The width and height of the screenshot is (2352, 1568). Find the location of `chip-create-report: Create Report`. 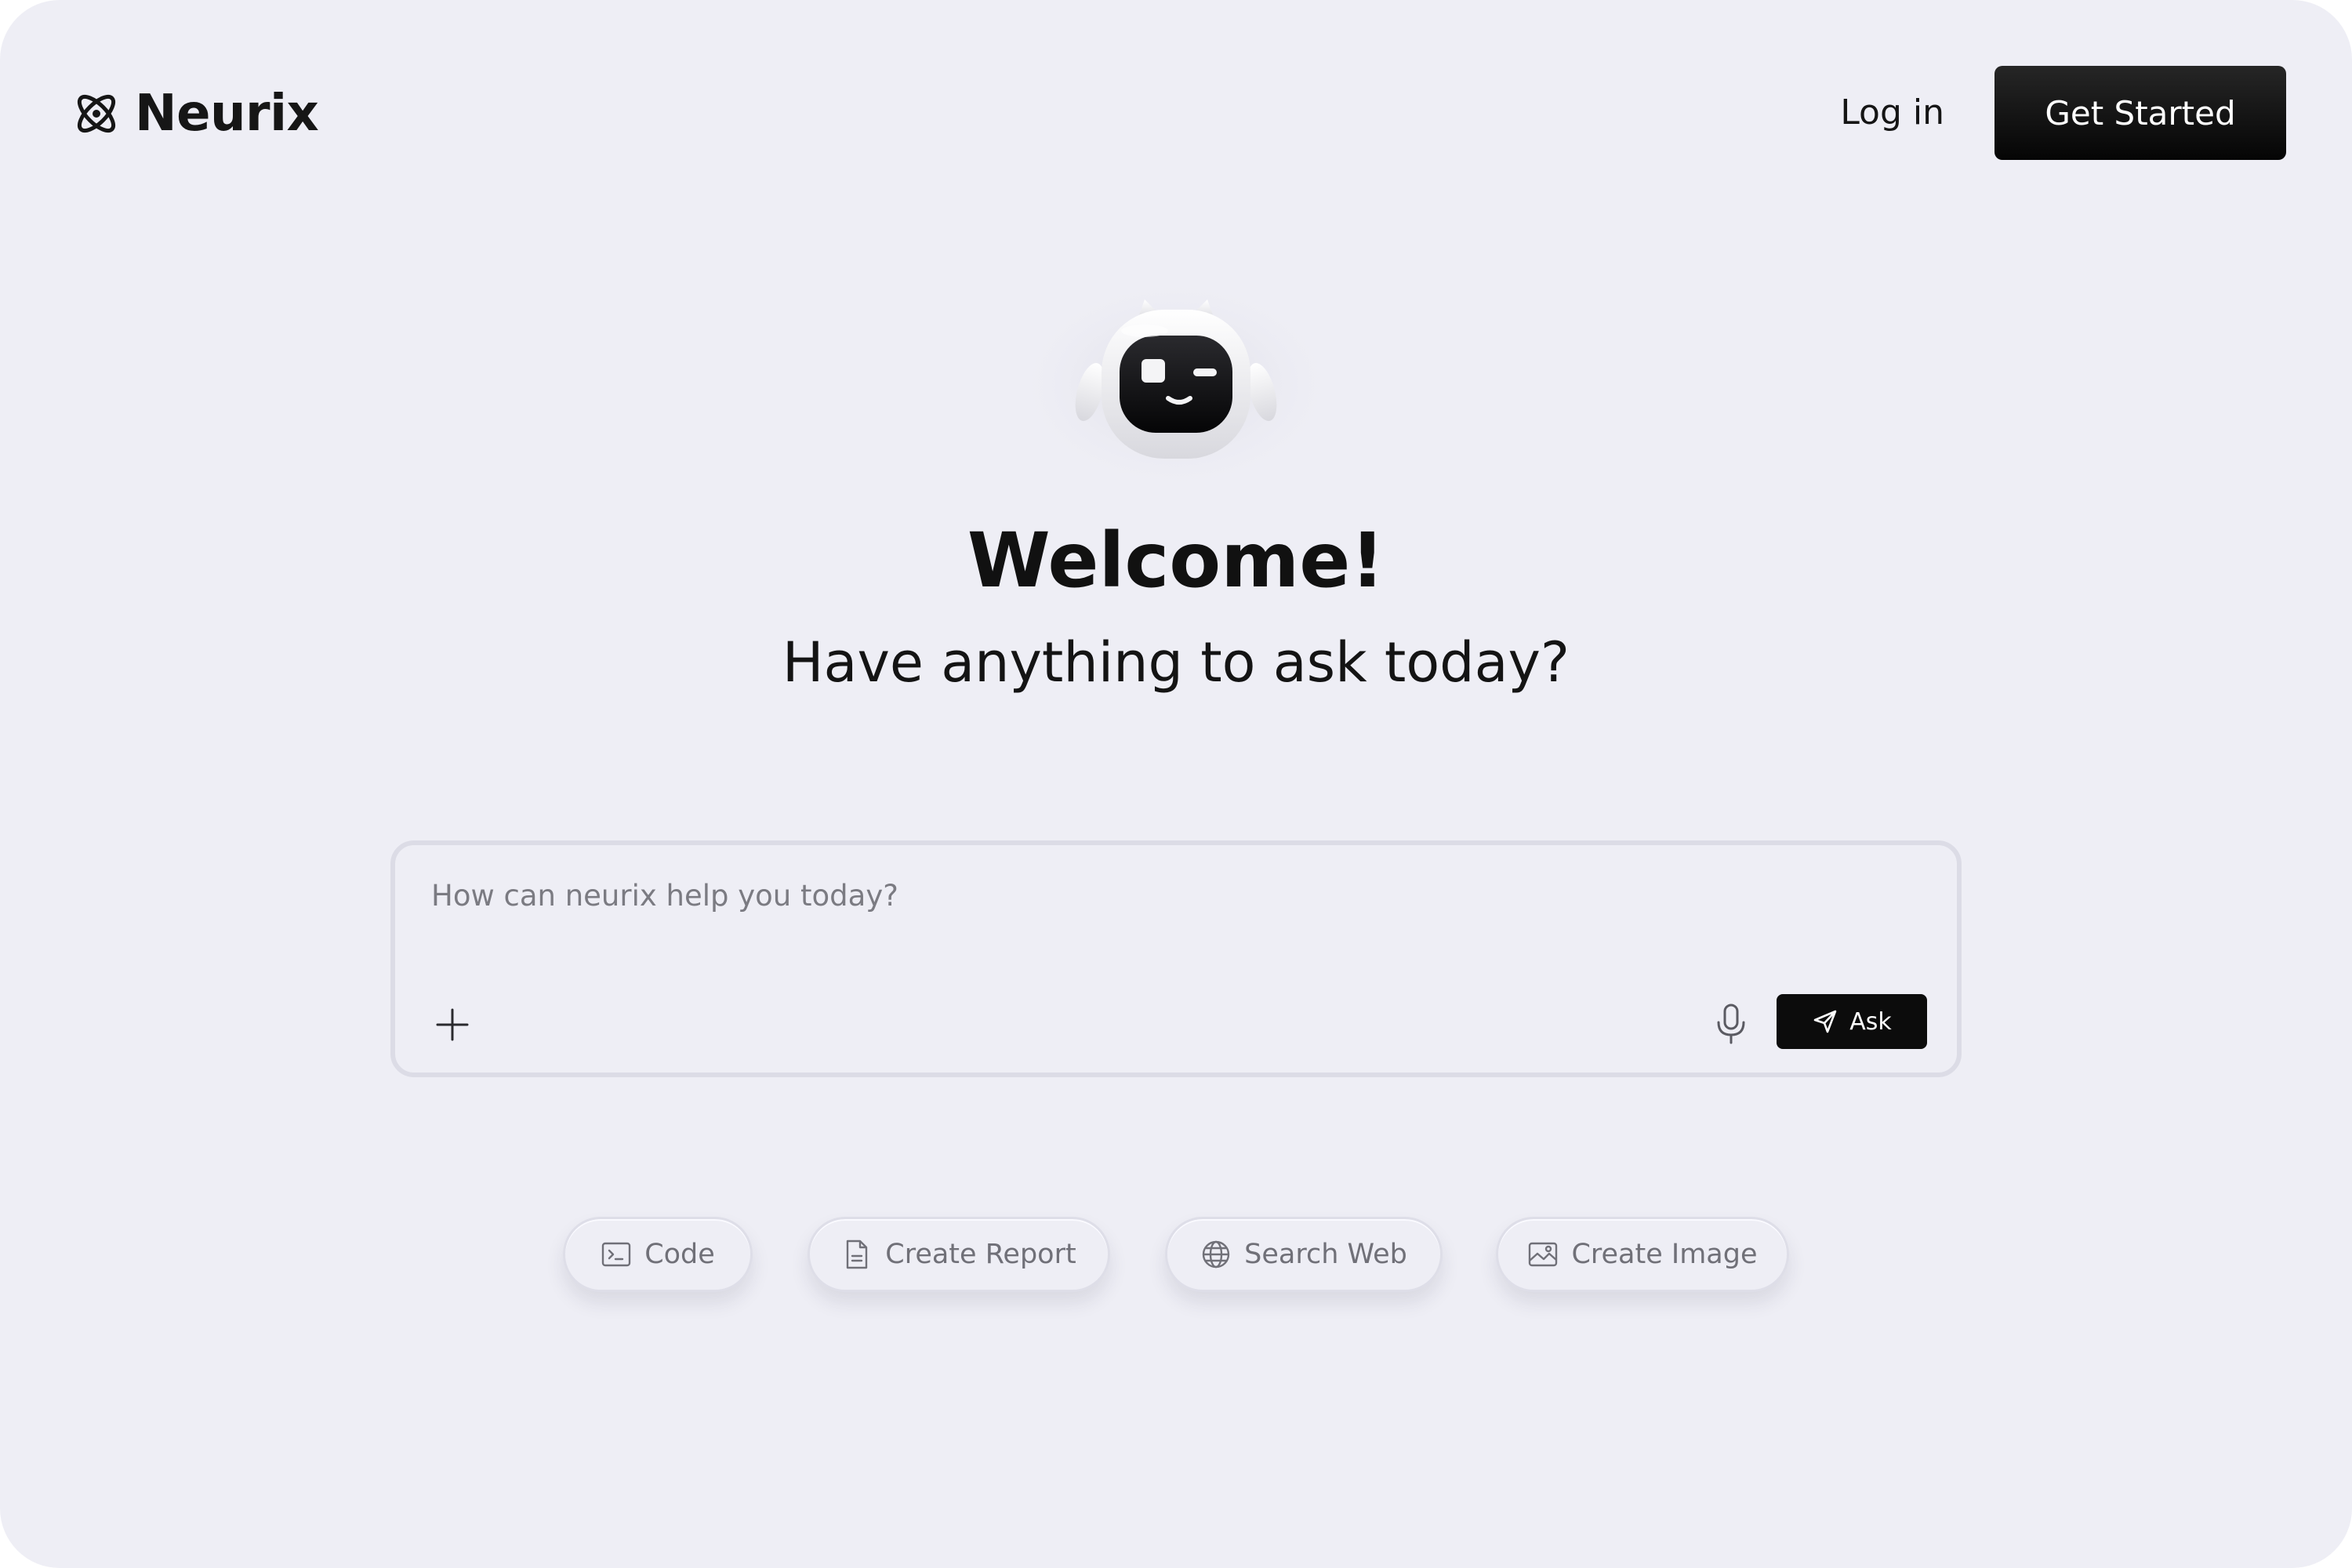

chip-create-report: Create Report is located at coordinates (959, 1254).